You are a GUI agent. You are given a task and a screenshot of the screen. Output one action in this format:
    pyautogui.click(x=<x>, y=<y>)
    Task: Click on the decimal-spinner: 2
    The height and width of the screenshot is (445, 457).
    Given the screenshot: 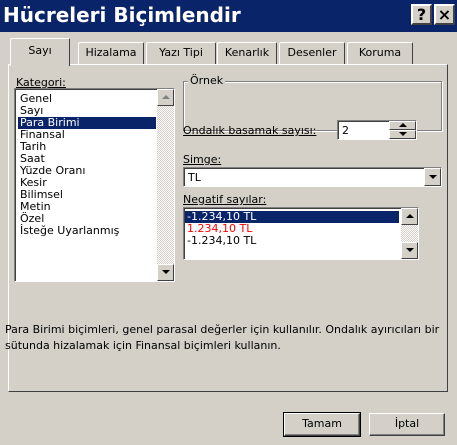 What is the action you would take?
    pyautogui.click(x=377, y=130)
    